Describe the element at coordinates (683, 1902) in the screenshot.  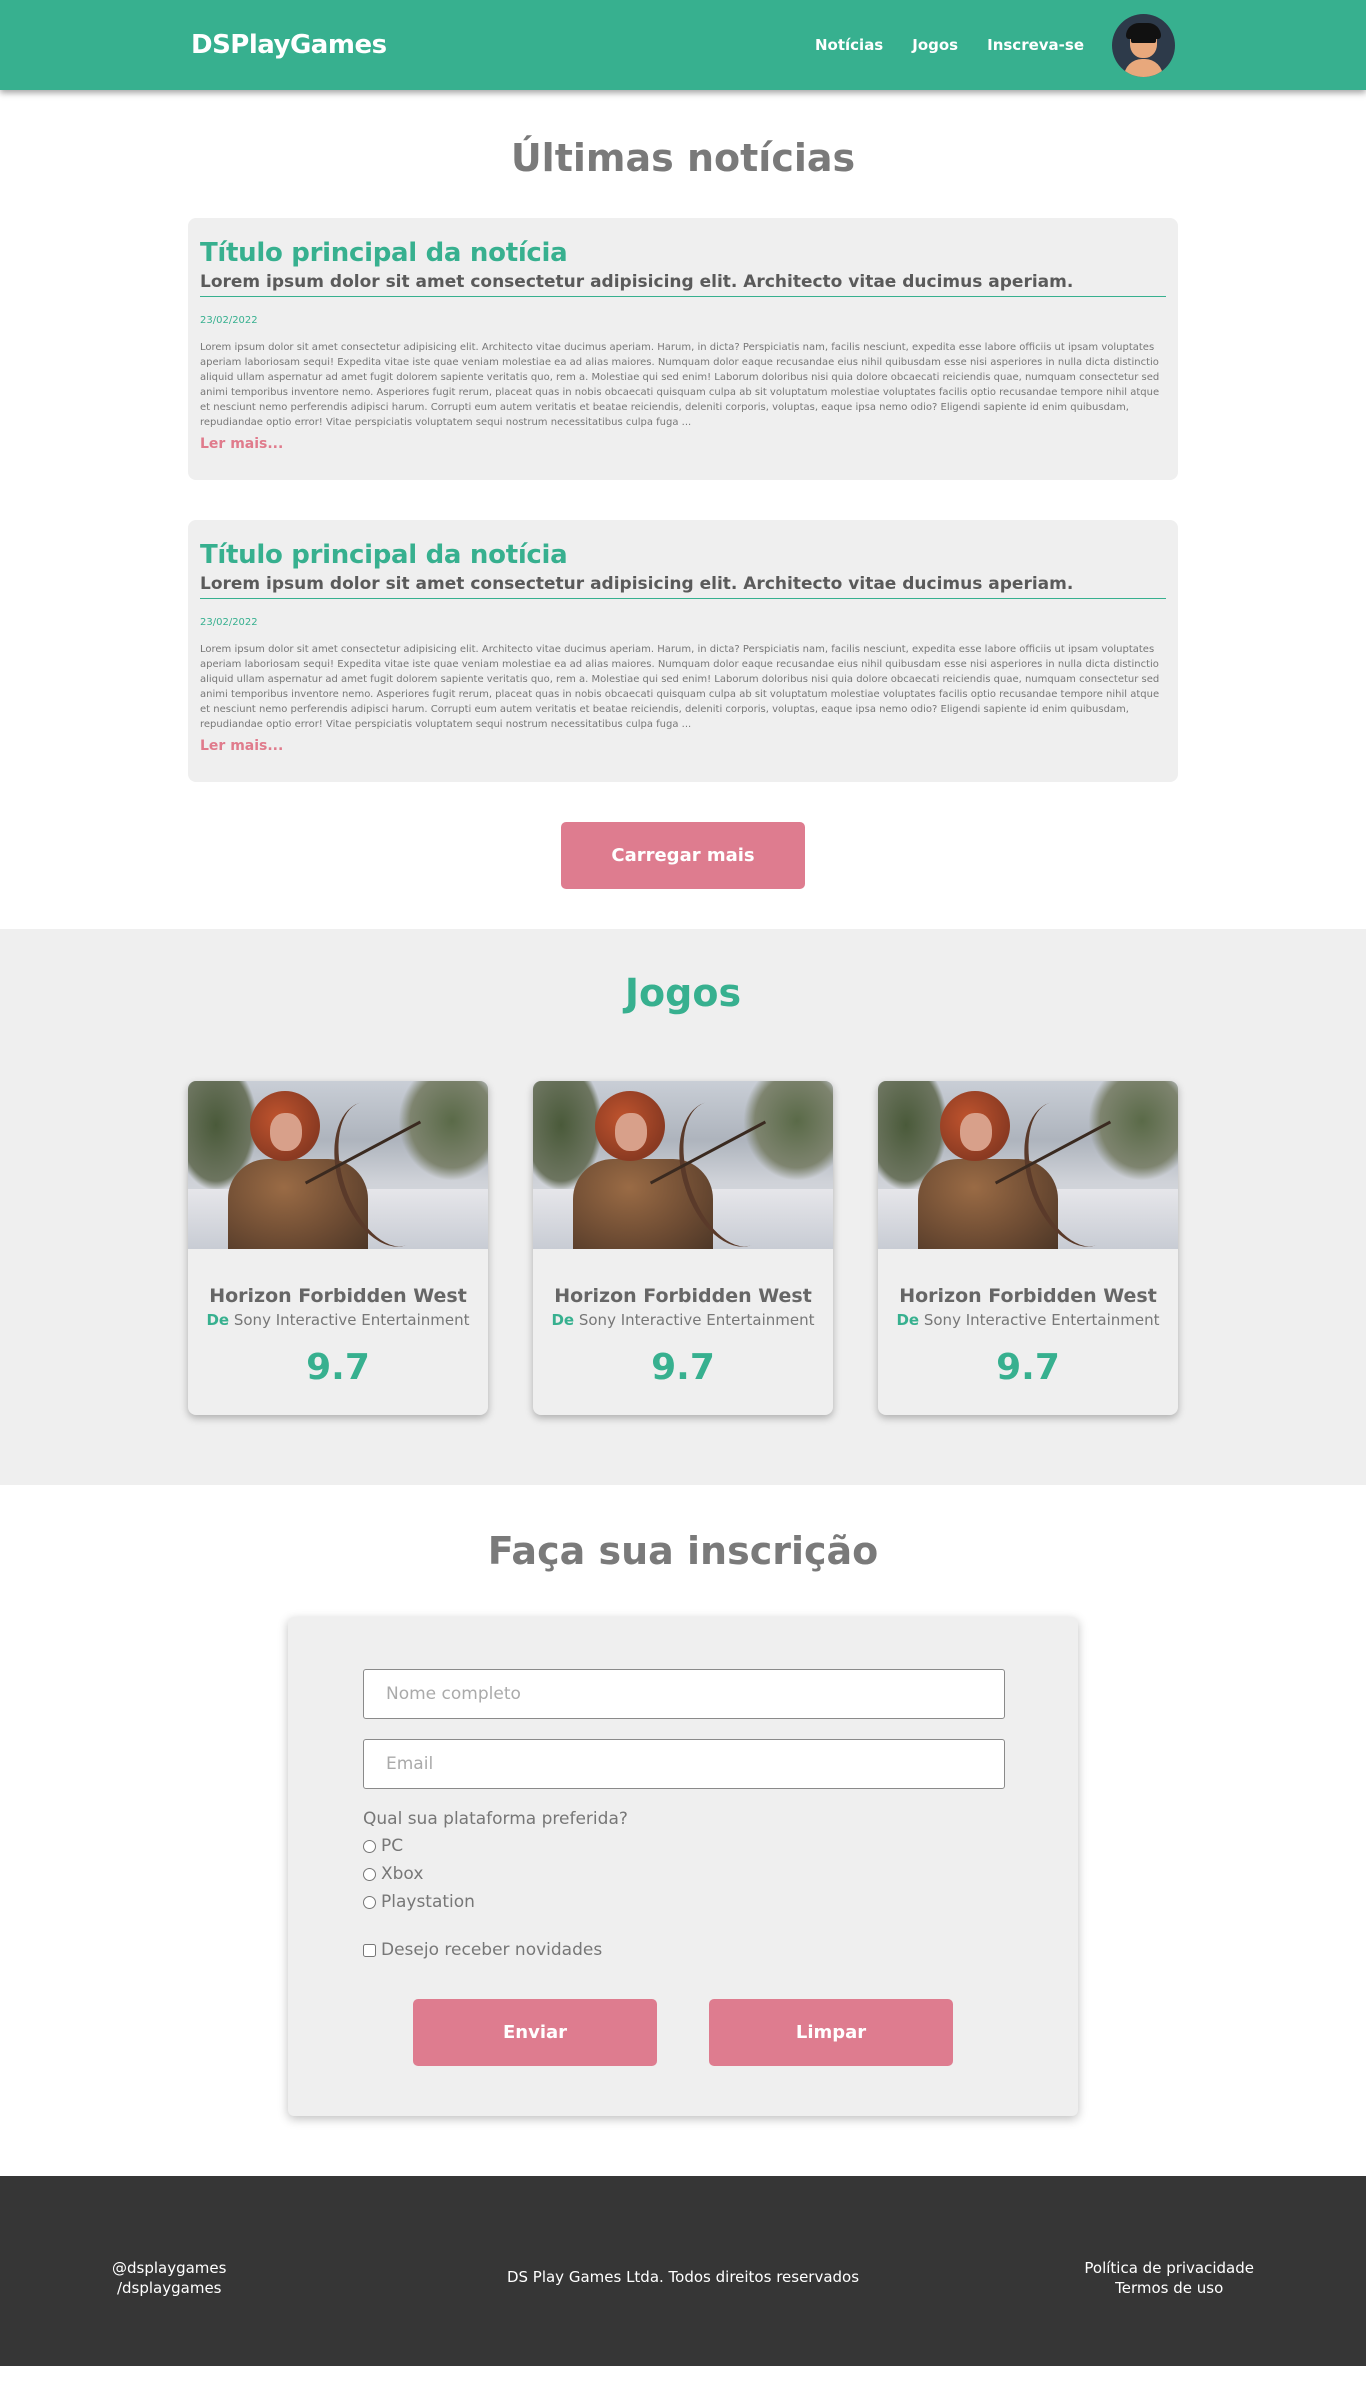
I see `platform-option-playstation: Playstation` at that location.